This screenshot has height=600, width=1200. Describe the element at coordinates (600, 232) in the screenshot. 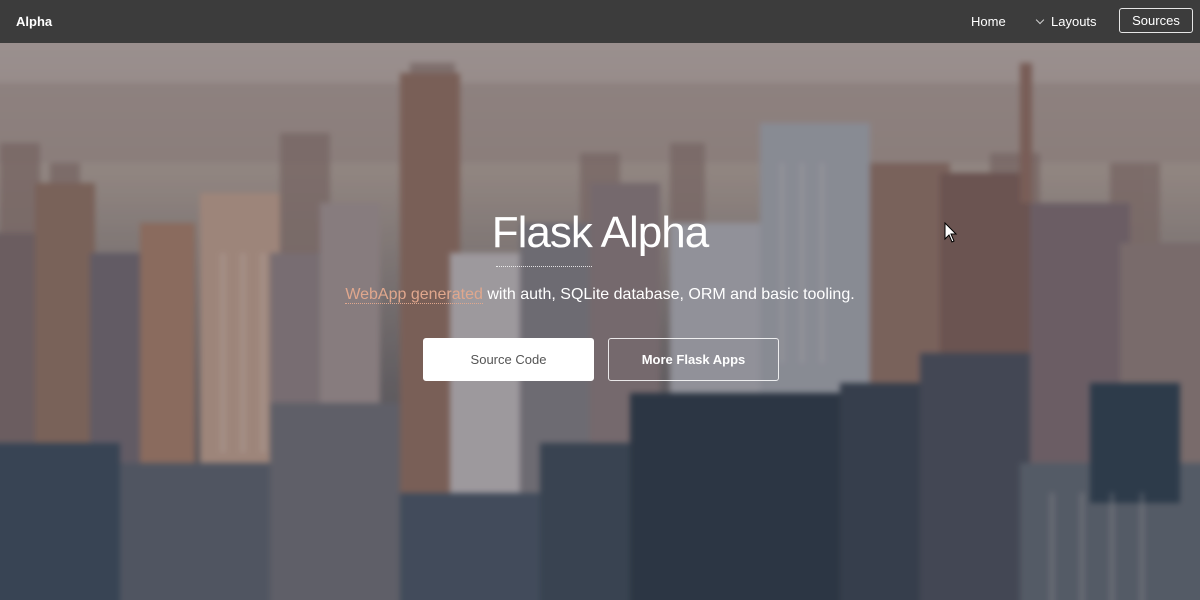

I see `hero-title: Flask Alpha` at that location.